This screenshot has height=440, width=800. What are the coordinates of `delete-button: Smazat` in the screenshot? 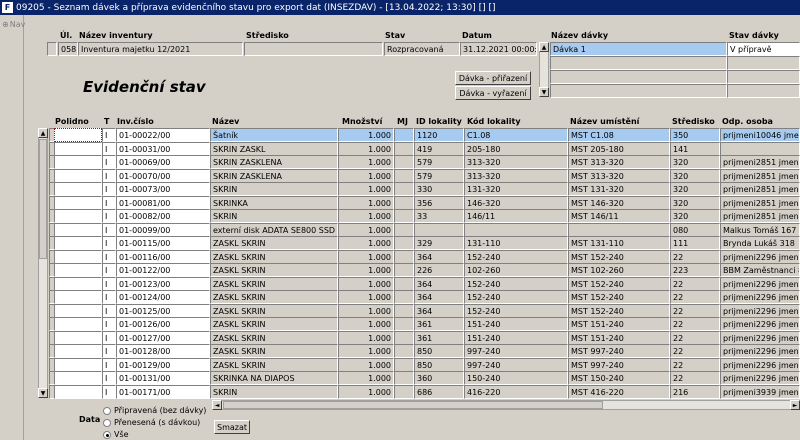 It's located at (232, 427).